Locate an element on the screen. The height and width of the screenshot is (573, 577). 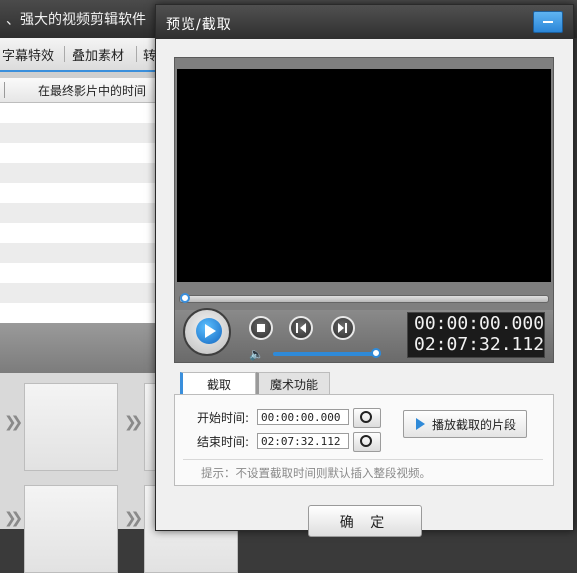
background-toolbar is located at coordinates (80, 348).